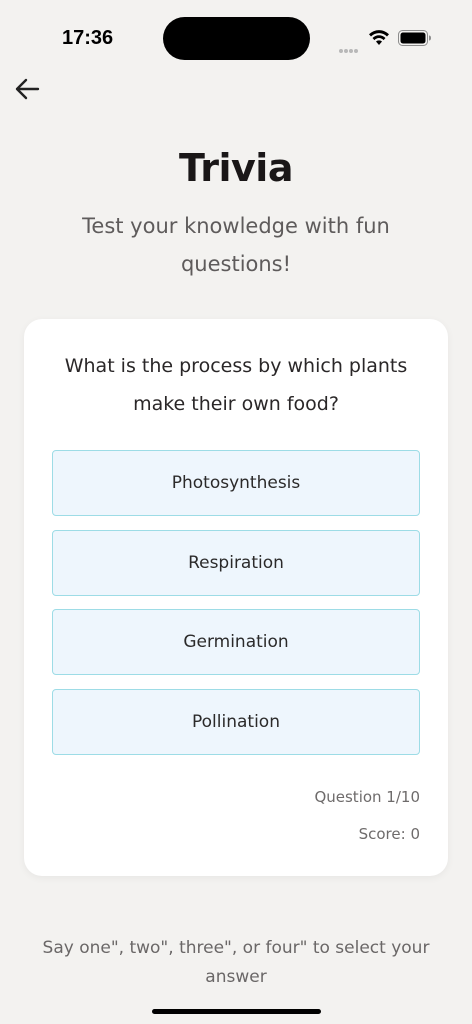 The image size is (472, 1024). I want to click on answer-option-label: Respiration, so click(236, 563).